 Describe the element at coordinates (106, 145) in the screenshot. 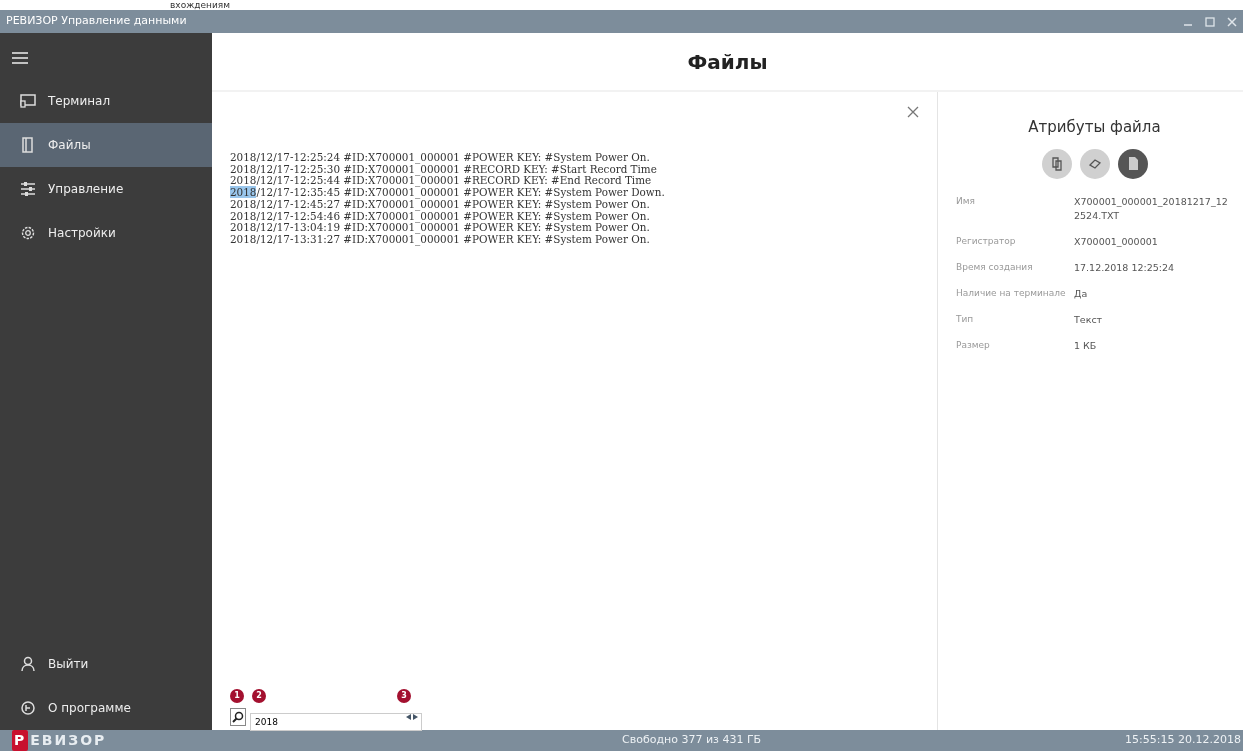

I see `sidebar-item: Файлы` at that location.